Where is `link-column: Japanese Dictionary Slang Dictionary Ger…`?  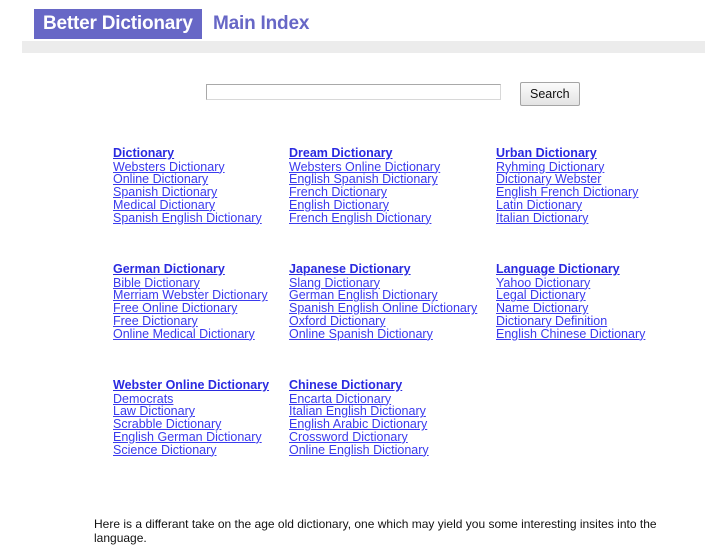
link-column: Japanese Dictionary Slang Dictionary Ger… is located at coordinates (383, 301).